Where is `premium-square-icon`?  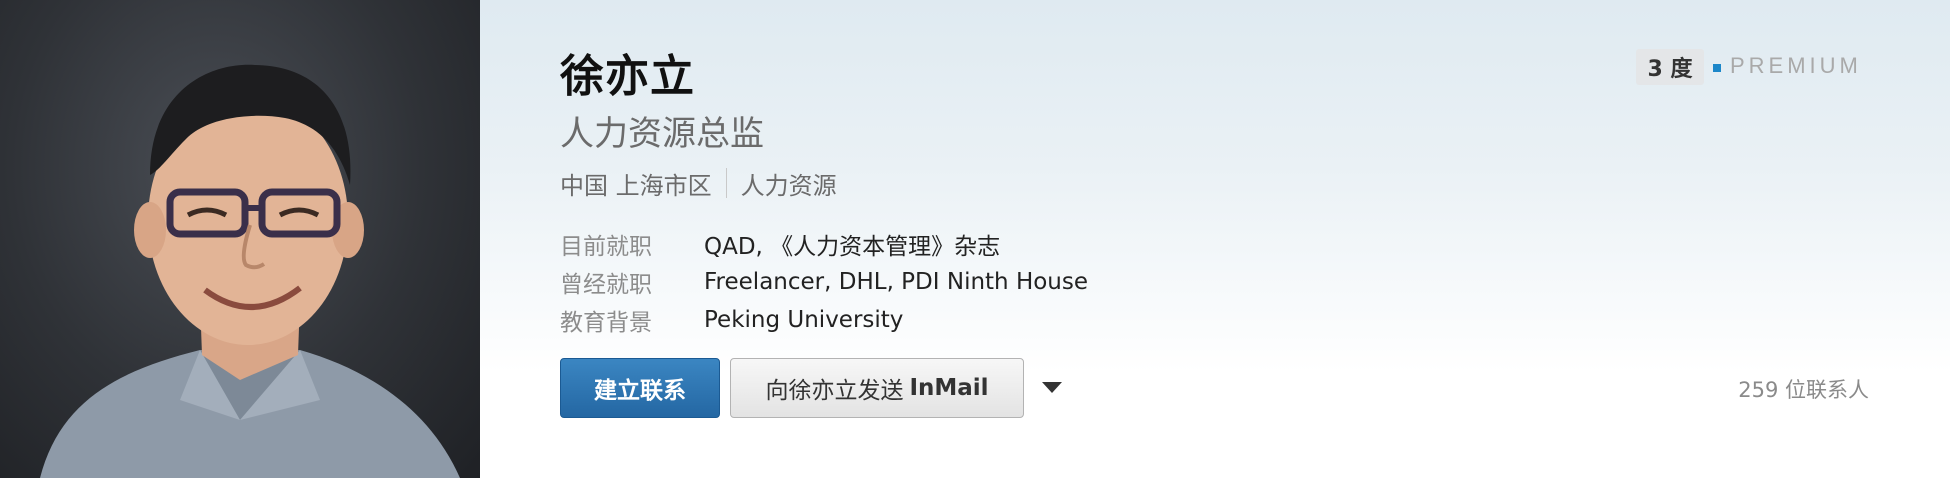 premium-square-icon is located at coordinates (1717, 68).